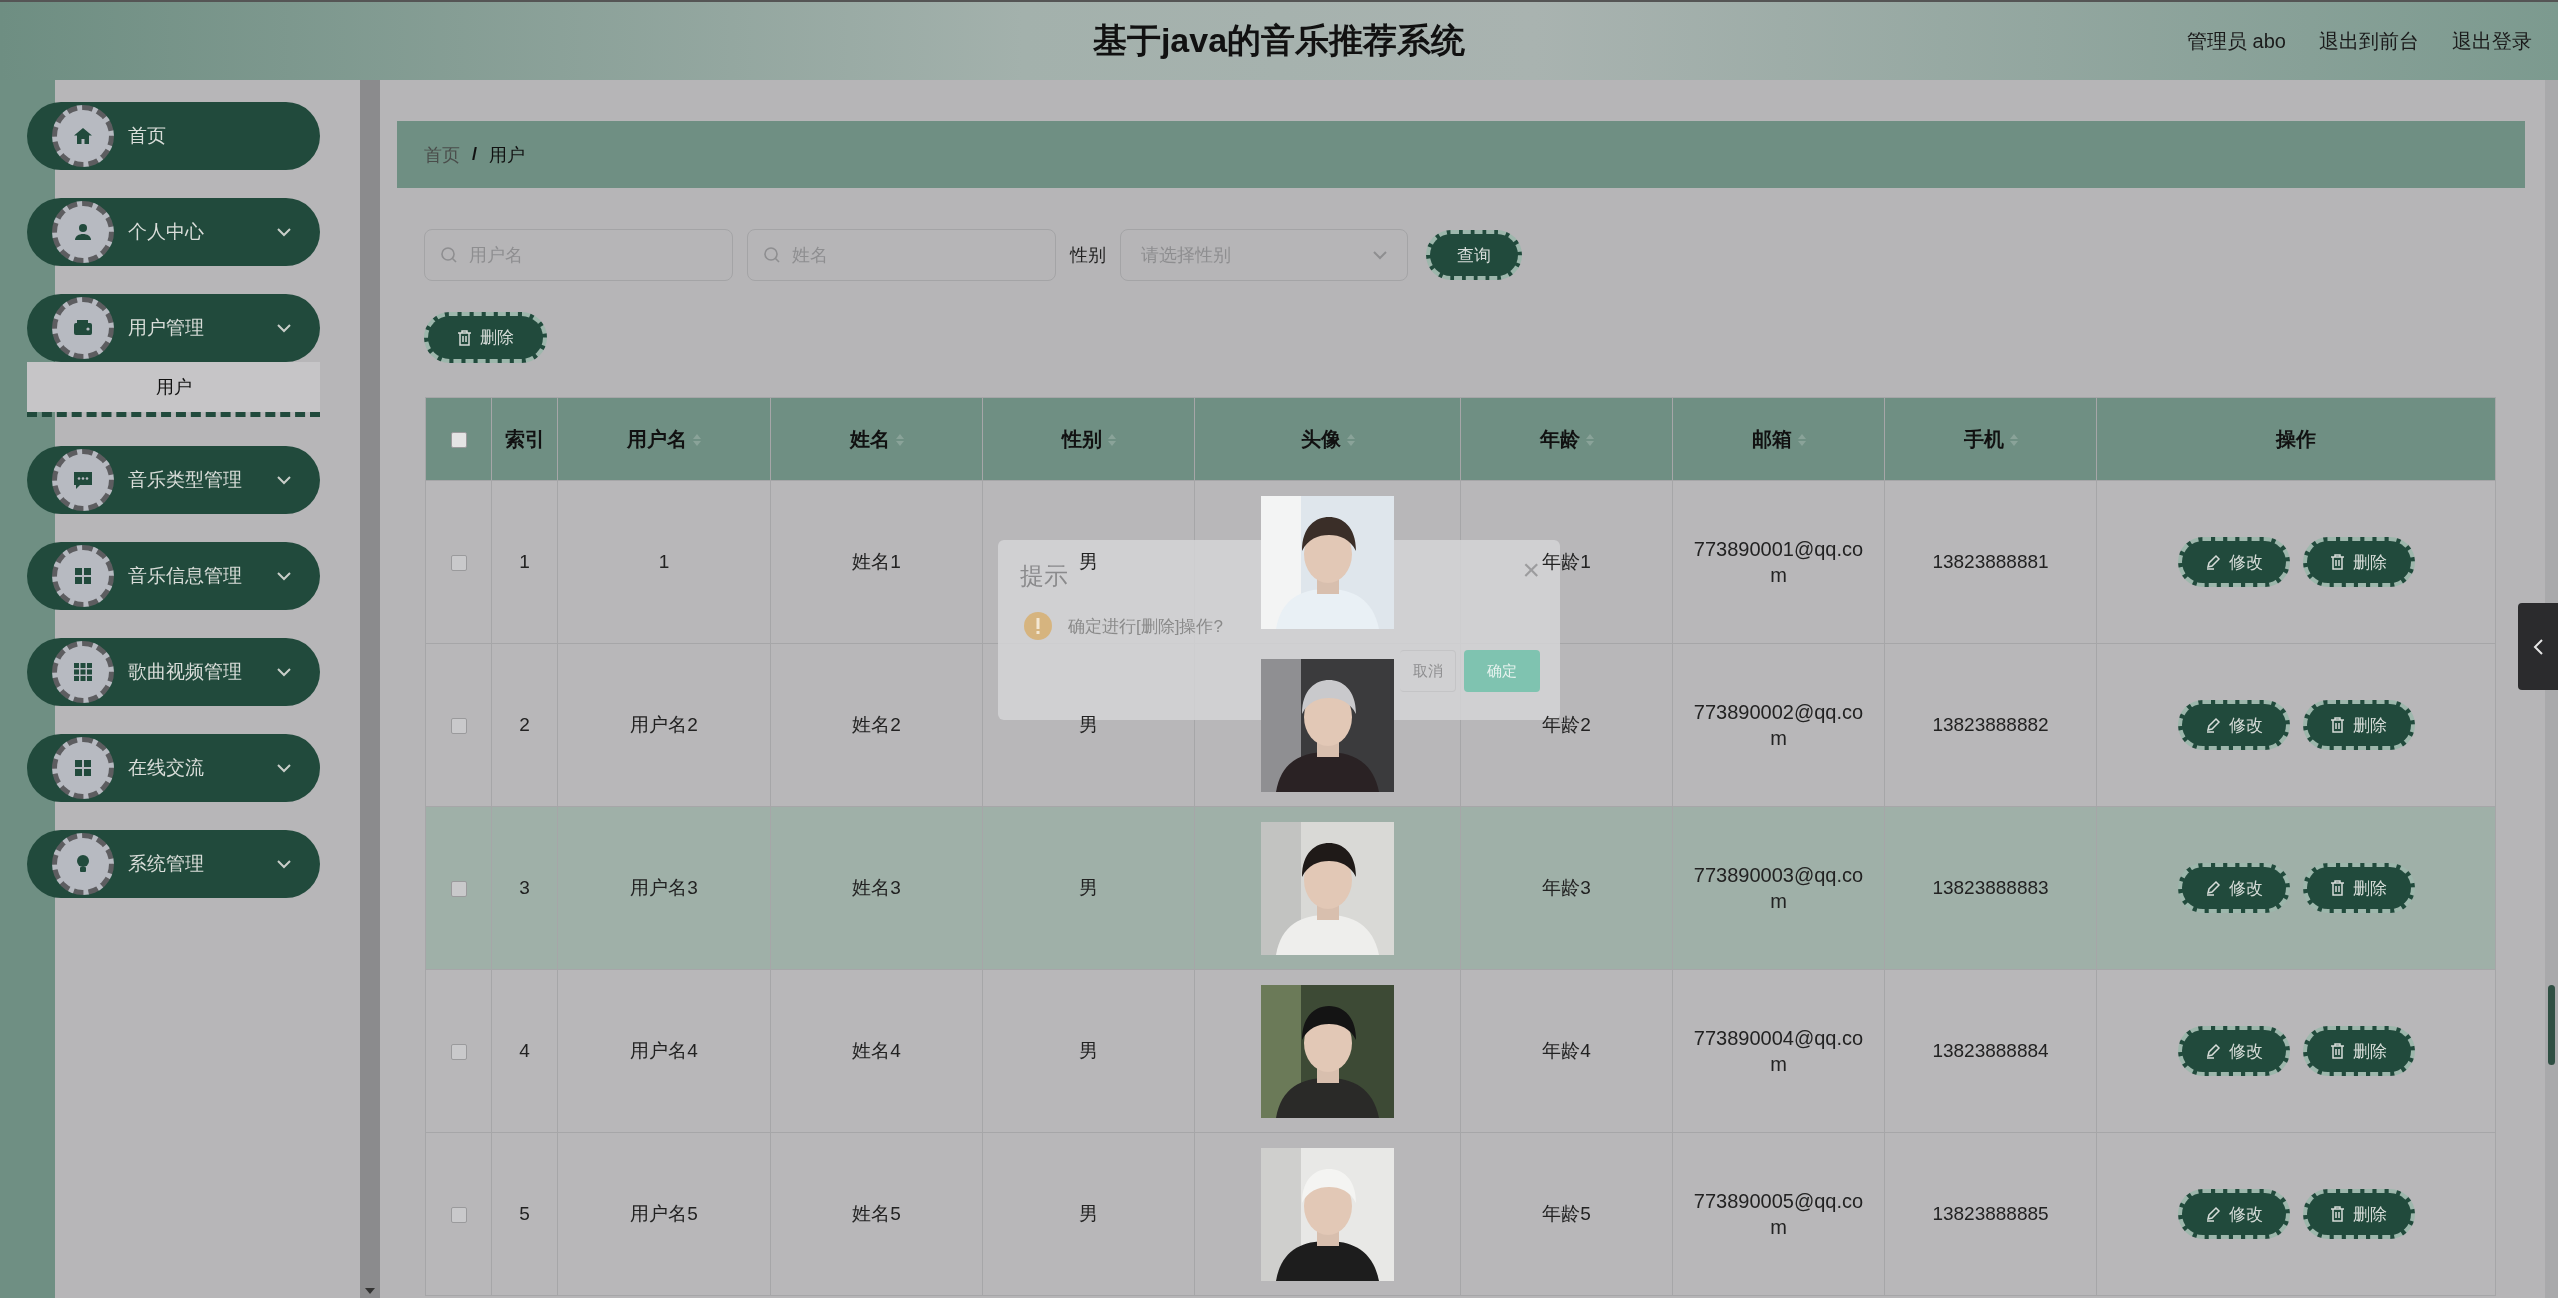 The image size is (2558, 1298). Describe the element at coordinates (1088, 255) in the screenshot. I see `field-label: 性别` at that location.